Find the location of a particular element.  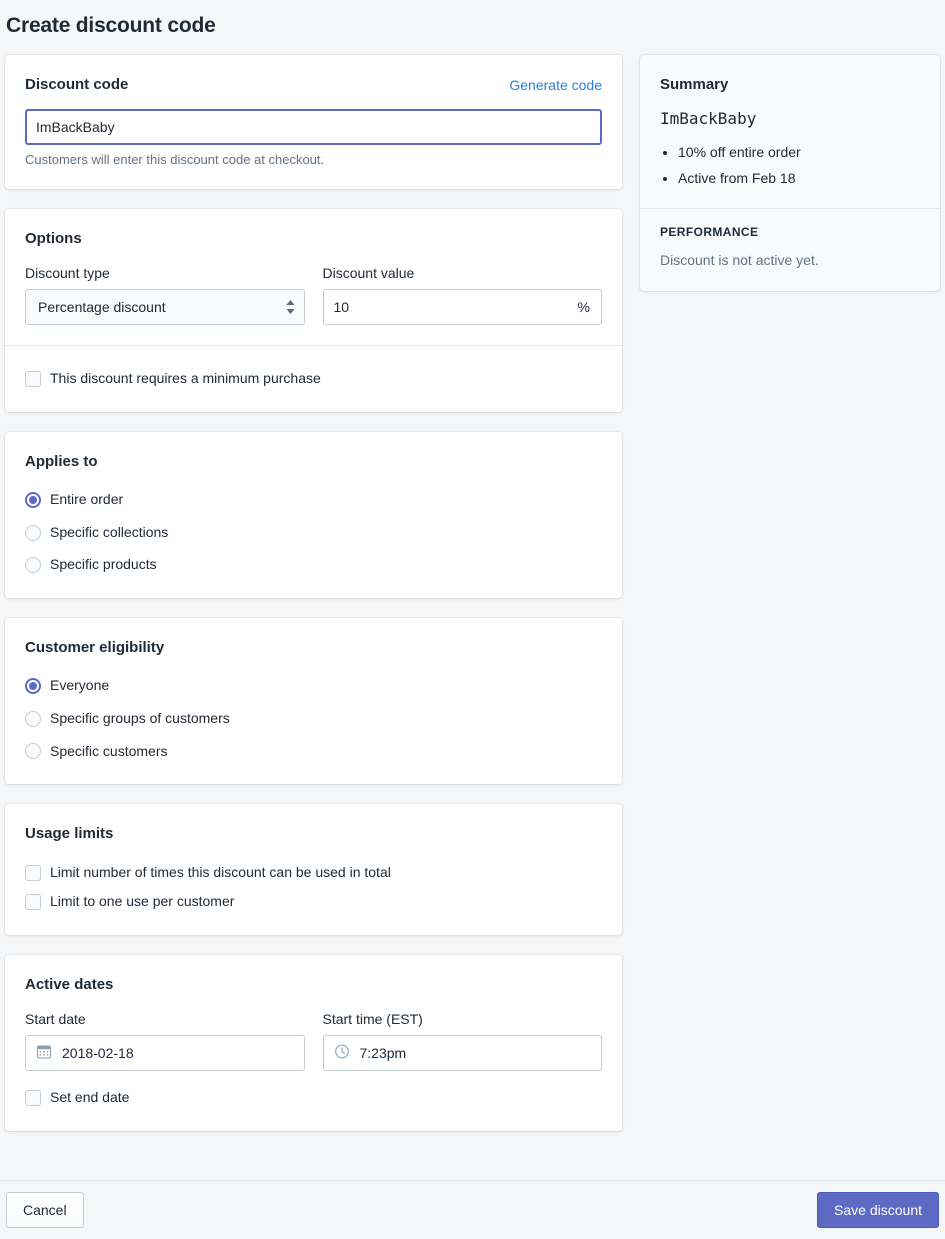

footer-action-bar: Cancel Save discount is located at coordinates (472, 1209).